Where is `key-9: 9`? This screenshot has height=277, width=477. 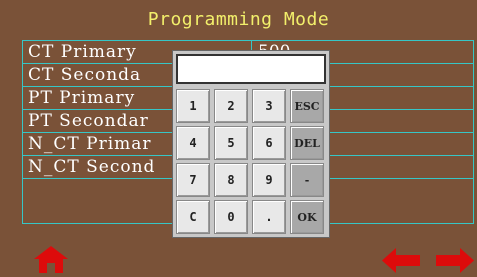
key-9: 9 is located at coordinates (269, 180).